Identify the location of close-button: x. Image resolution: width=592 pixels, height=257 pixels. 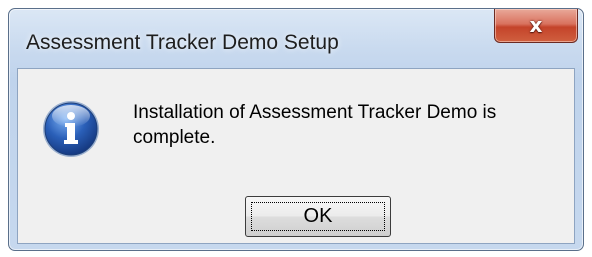
(536, 26).